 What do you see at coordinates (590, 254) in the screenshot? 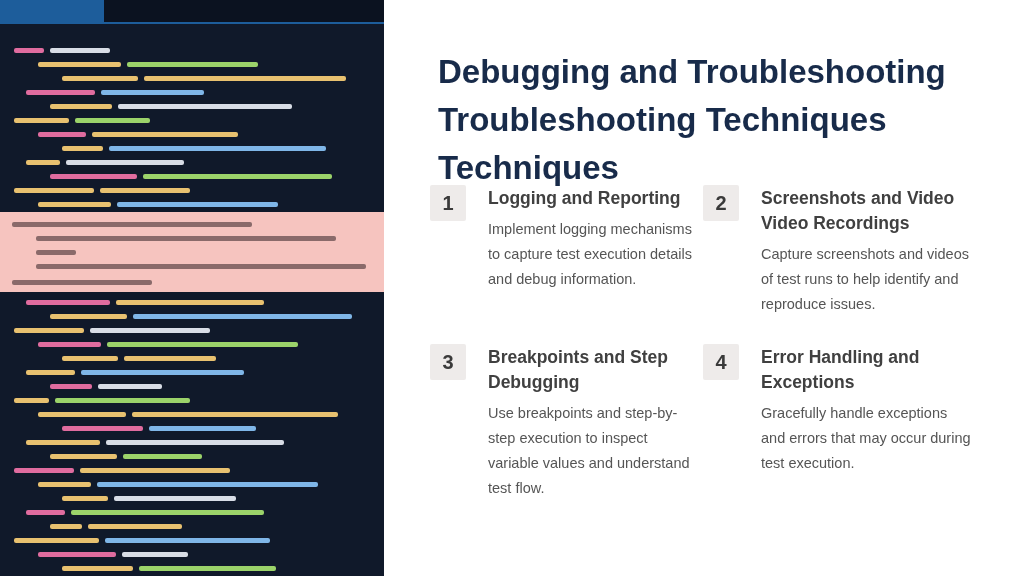
I see `item-description: Implement logging mechanisms to capture test execution details and debug information.` at bounding box center [590, 254].